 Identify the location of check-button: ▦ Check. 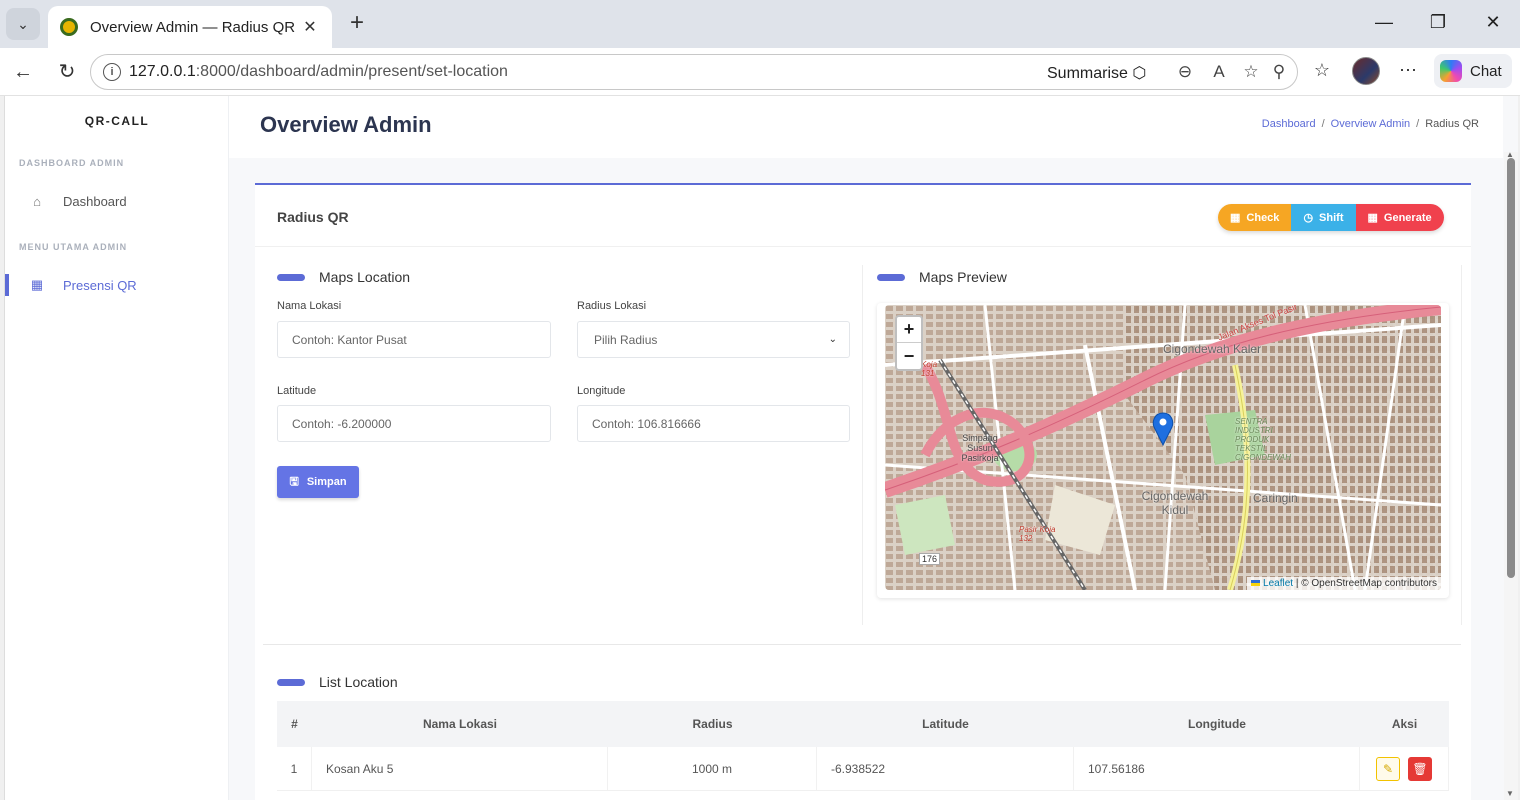
(1255, 217).